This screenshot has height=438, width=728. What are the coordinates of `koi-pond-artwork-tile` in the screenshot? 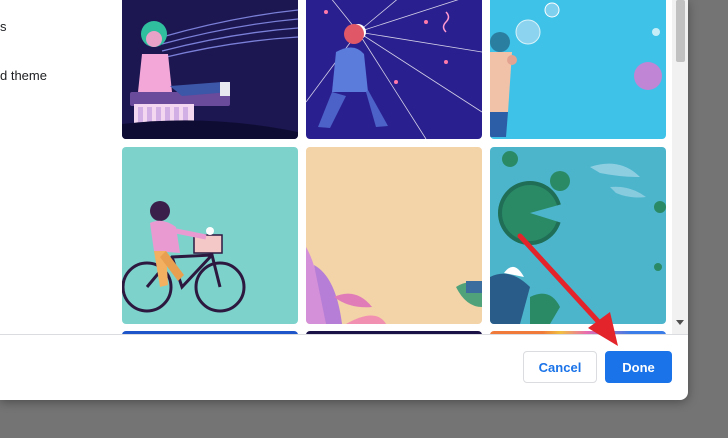 It's located at (578, 235).